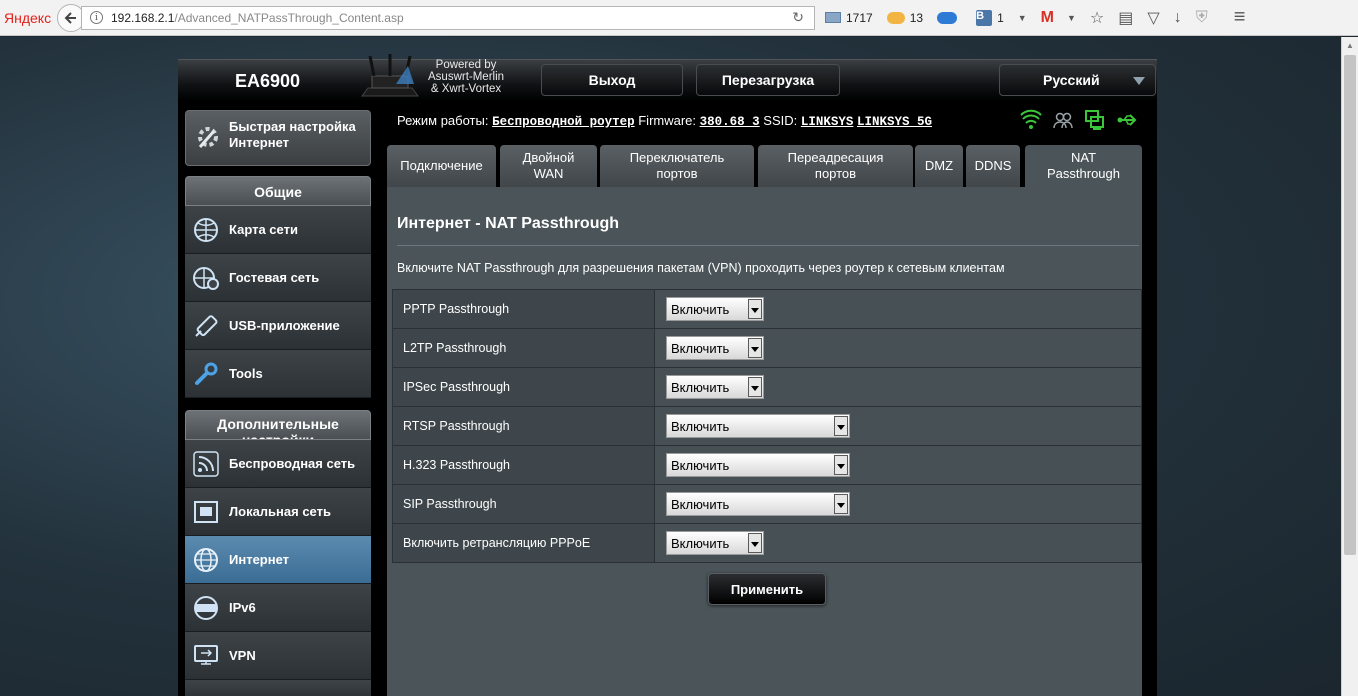 This screenshot has height=696, width=1358. What do you see at coordinates (1058, 18) in the screenshot?
I see `gmail-widget: M ▼` at bounding box center [1058, 18].